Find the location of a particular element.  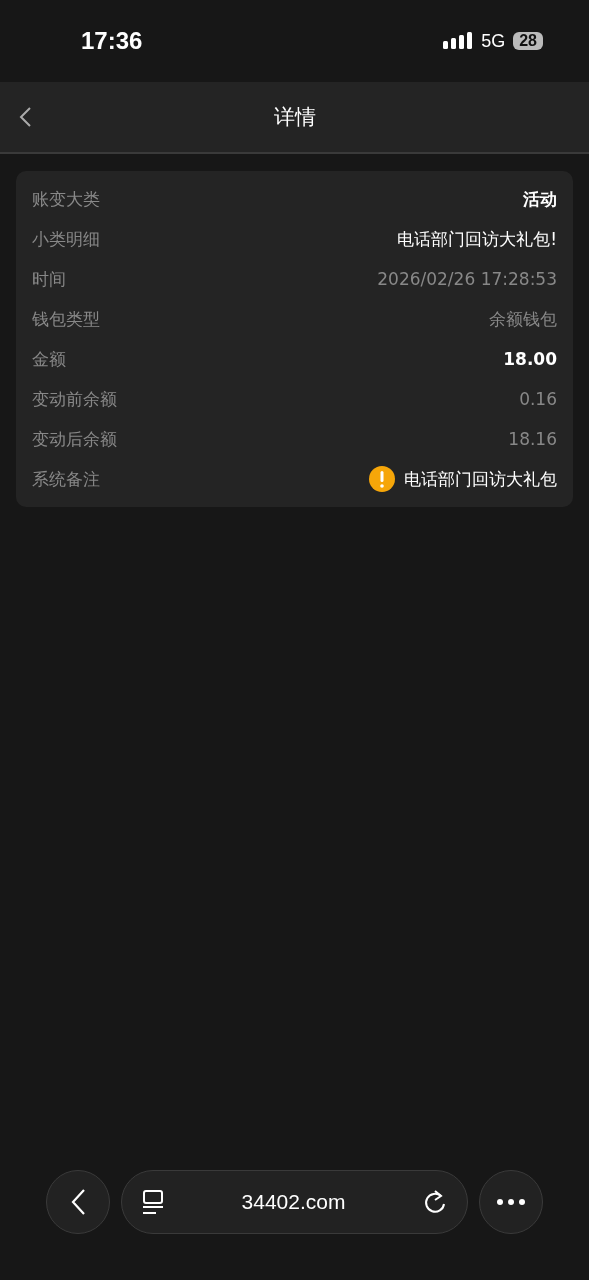

address-bar: 34402.com is located at coordinates (294, 1202).